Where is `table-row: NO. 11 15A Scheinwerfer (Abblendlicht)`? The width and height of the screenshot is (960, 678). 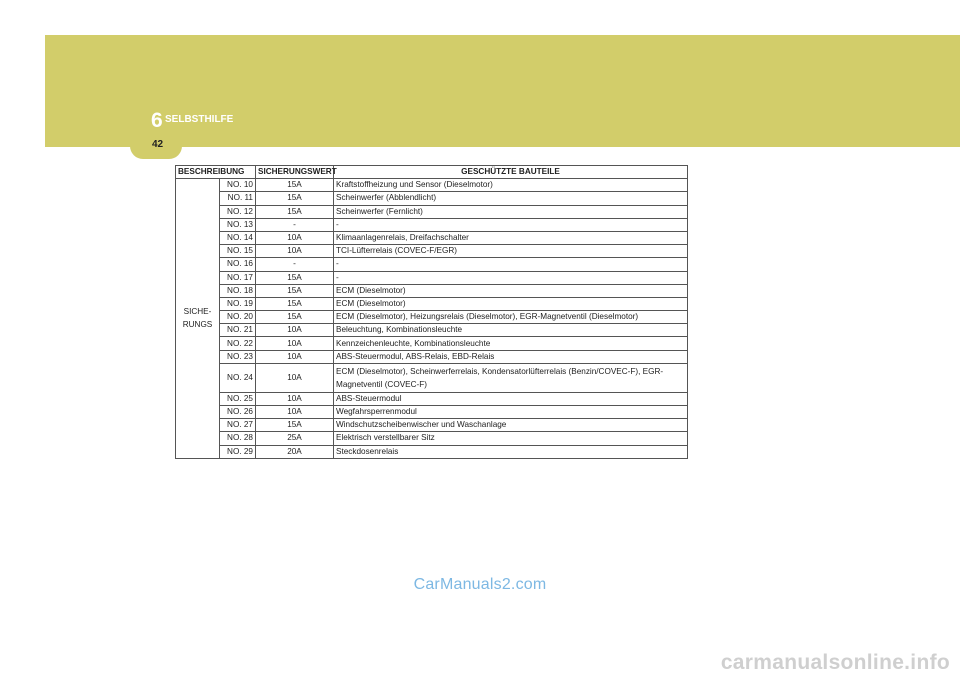 table-row: NO. 11 15A Scheinwerfer (Abblendlicht) is located at coordinates (432, 198).